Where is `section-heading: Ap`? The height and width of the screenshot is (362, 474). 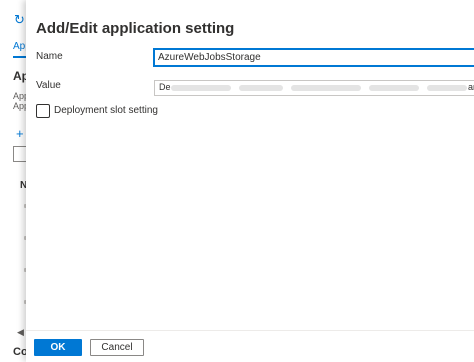 section-heading: Ap is located at coordinates (19, 76).